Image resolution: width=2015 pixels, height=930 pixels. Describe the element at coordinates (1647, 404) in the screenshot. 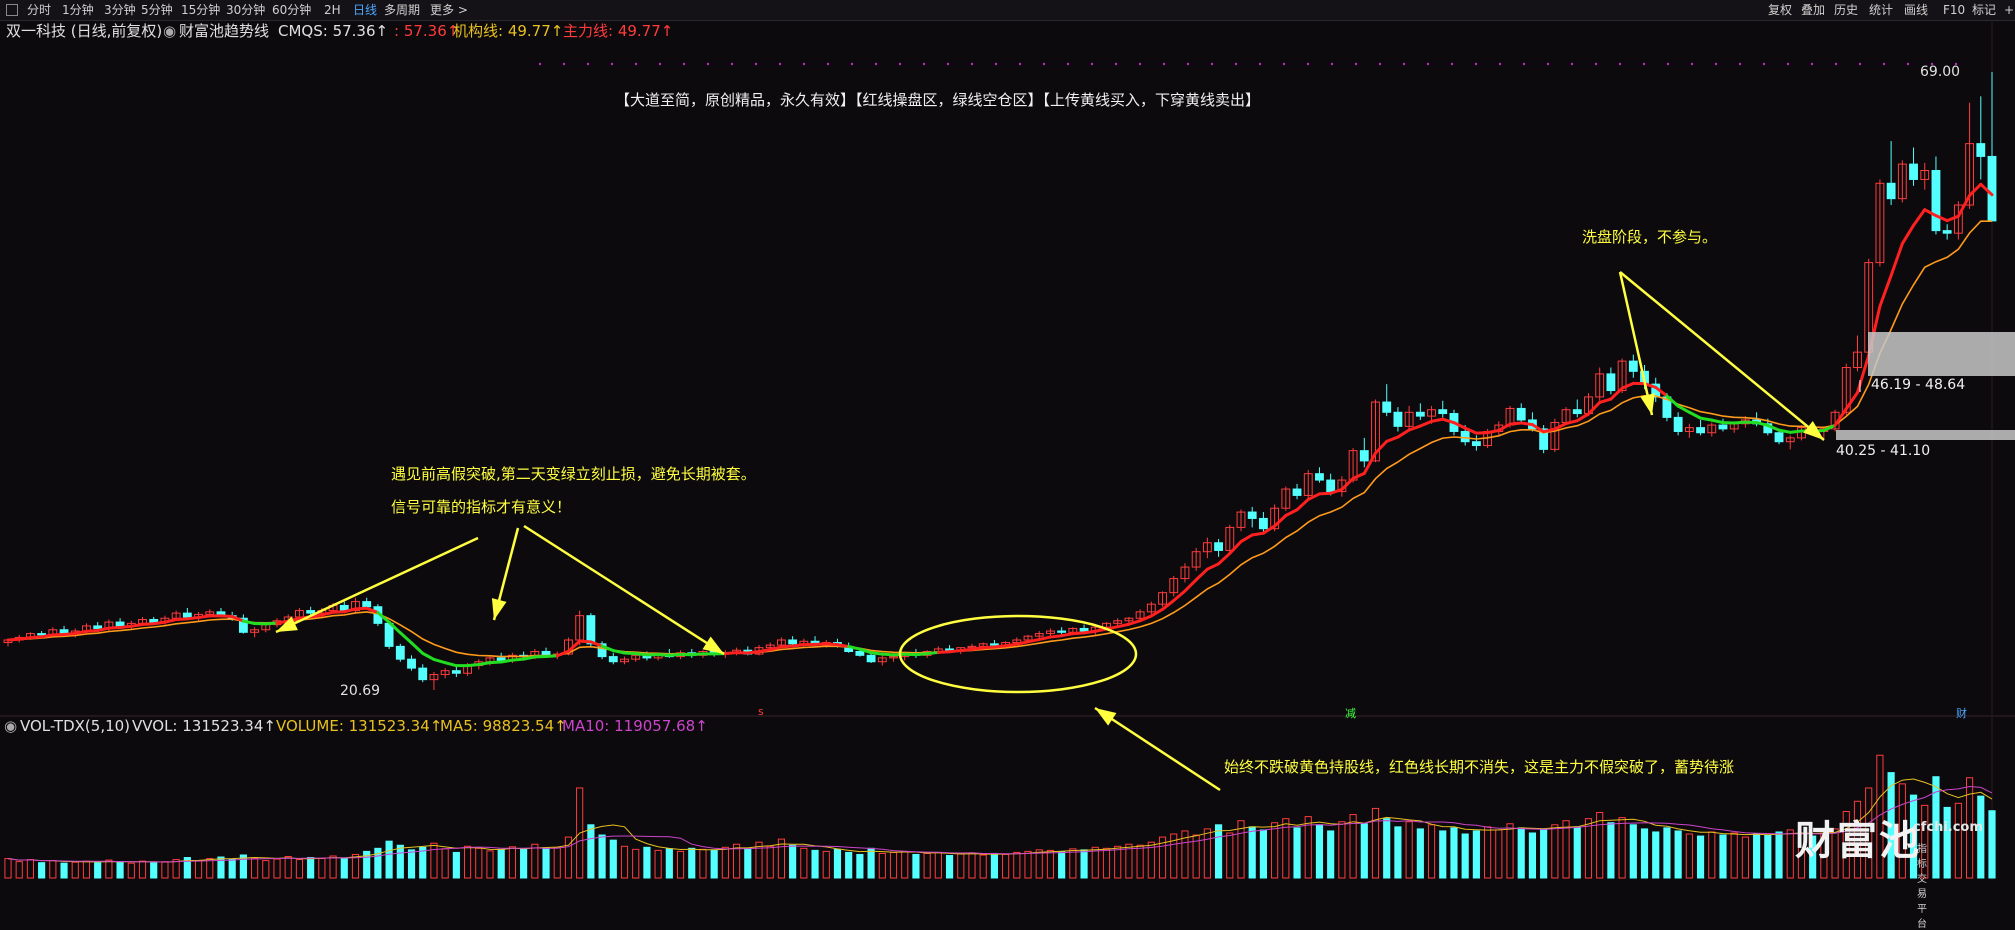

I see `annotation-arrow-head` at that location.